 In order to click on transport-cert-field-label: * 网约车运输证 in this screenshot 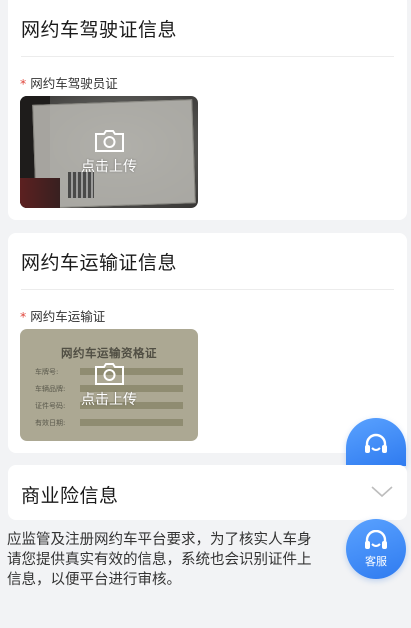, I will do `click(63, 316)`.